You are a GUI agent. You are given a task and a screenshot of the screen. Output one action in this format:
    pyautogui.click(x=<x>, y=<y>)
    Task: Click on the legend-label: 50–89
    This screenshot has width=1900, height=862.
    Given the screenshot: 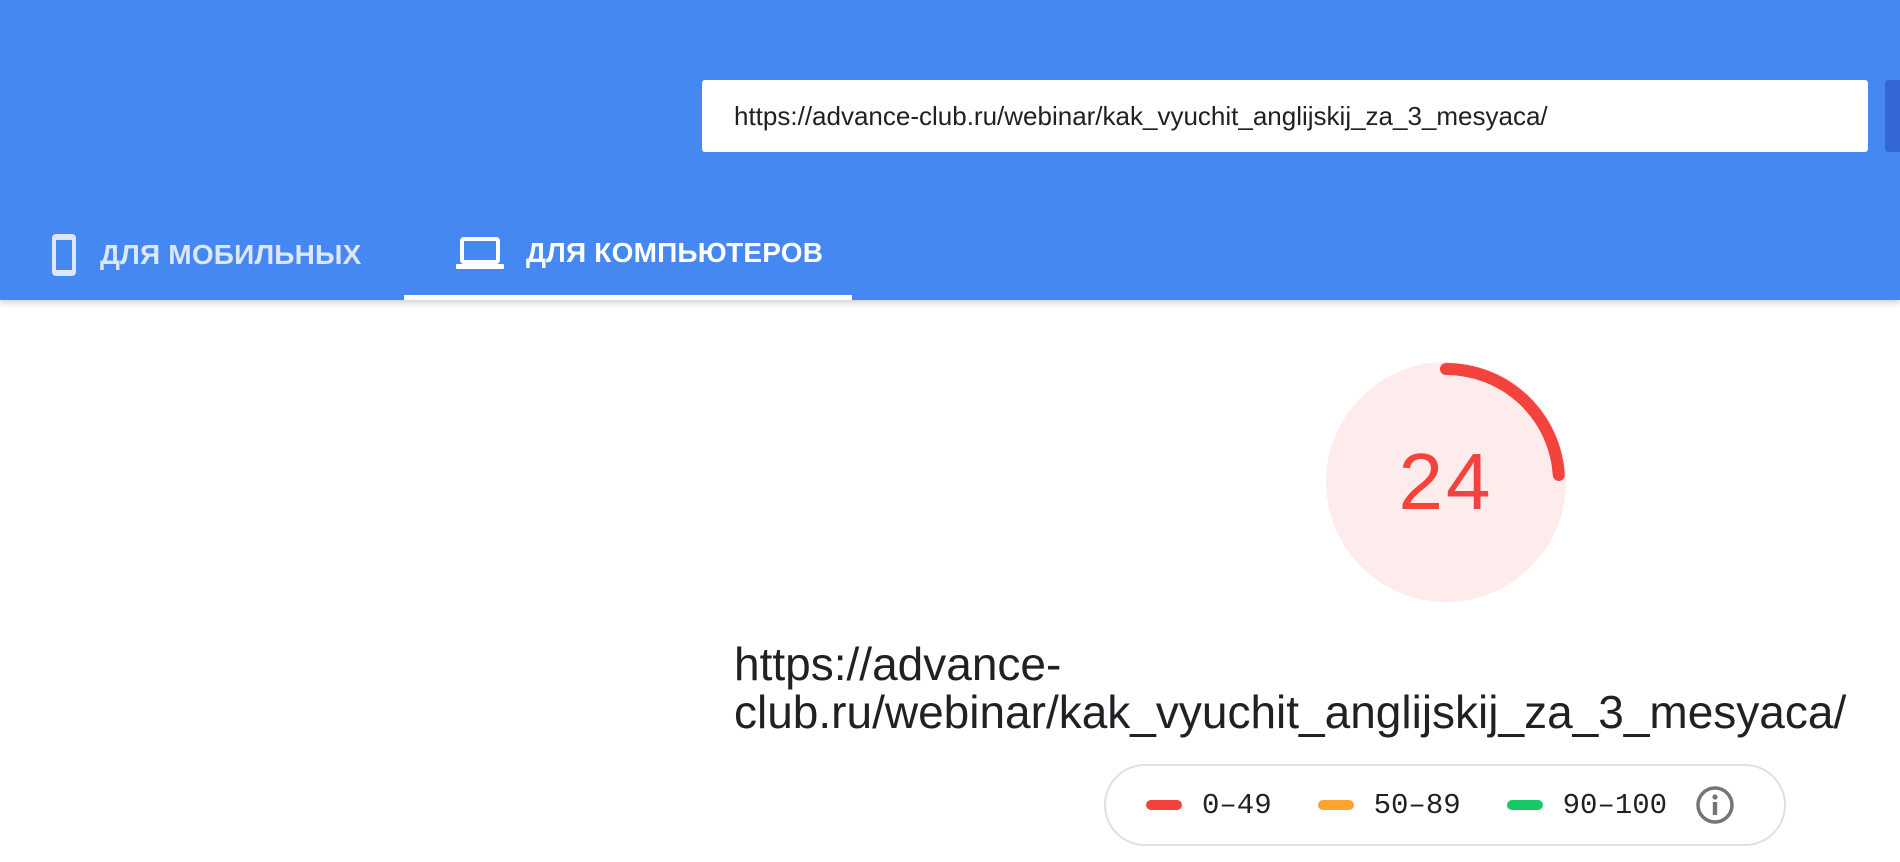 What is the action you would take?
    pyautogui.click(x=1417, y=805)
    